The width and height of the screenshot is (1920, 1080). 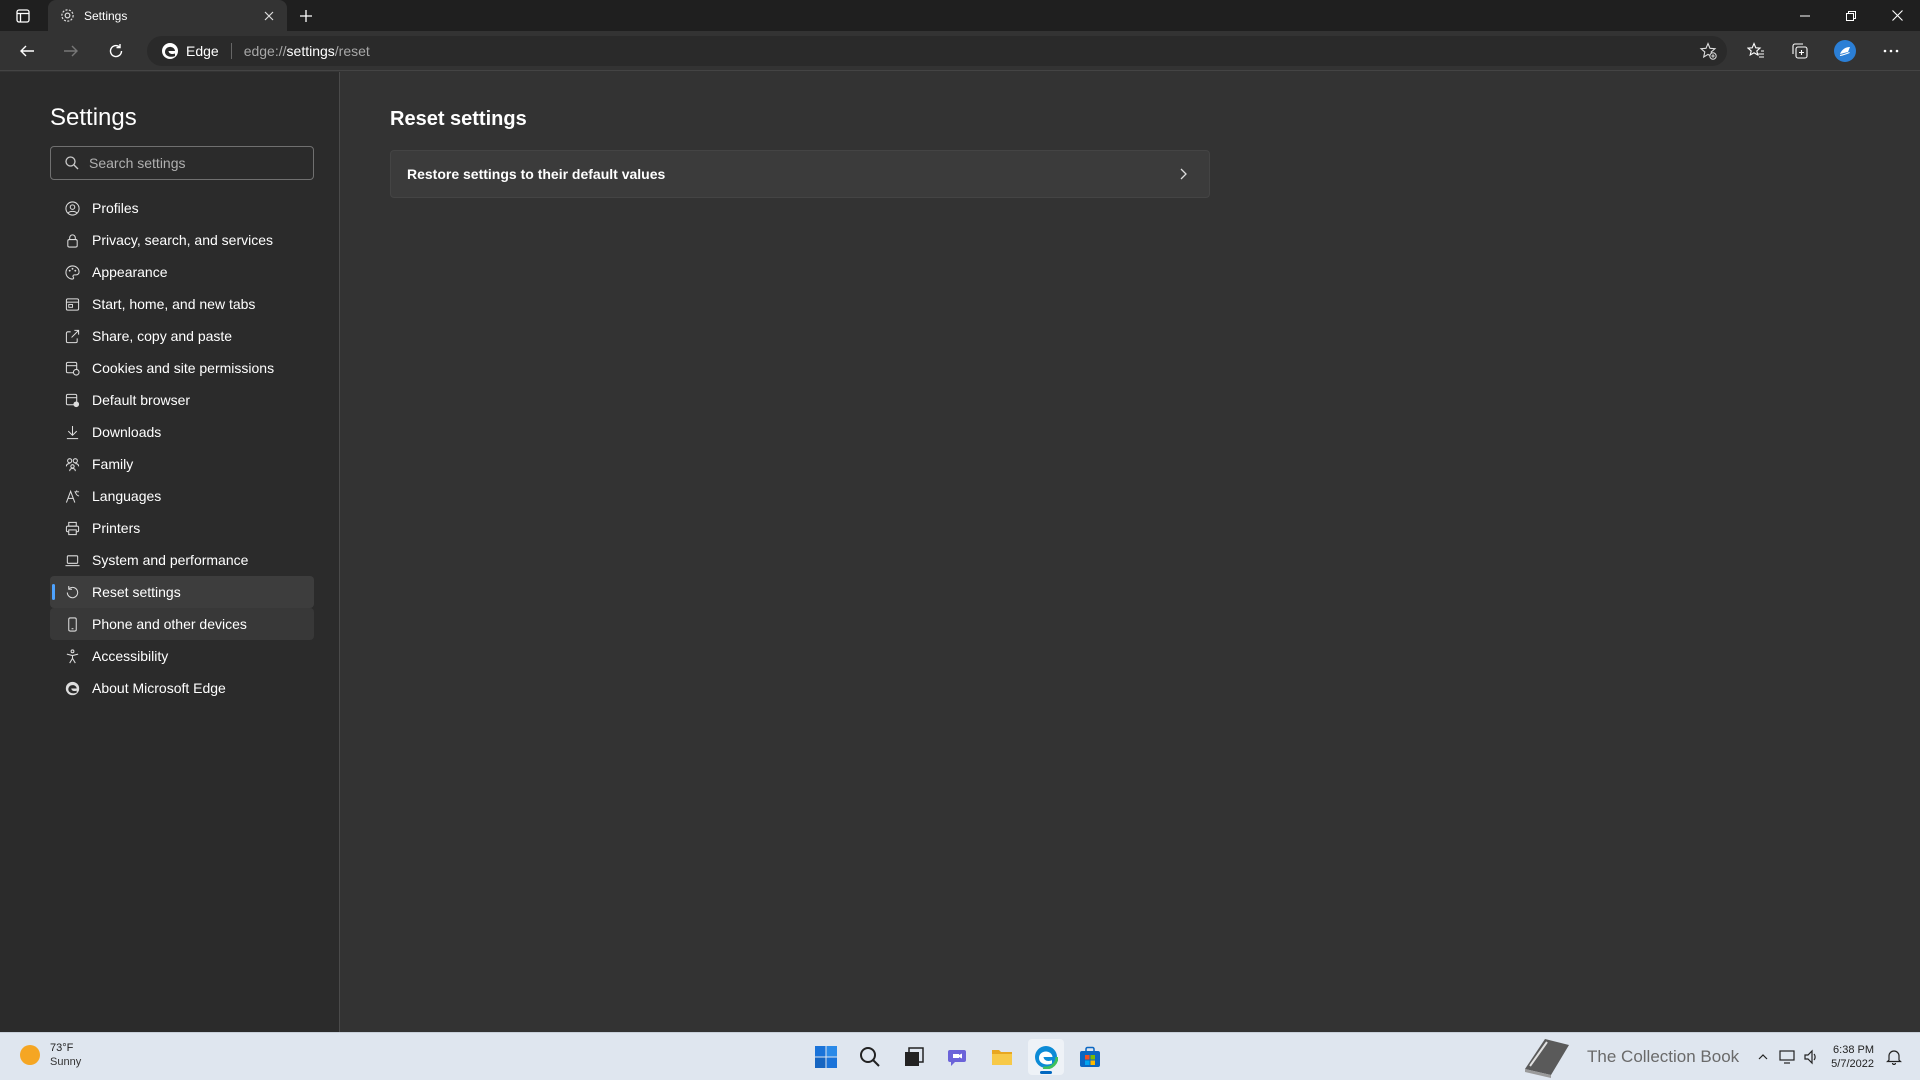 I want to click on weather-condition: Sunny, so click(x=66, y=1062).